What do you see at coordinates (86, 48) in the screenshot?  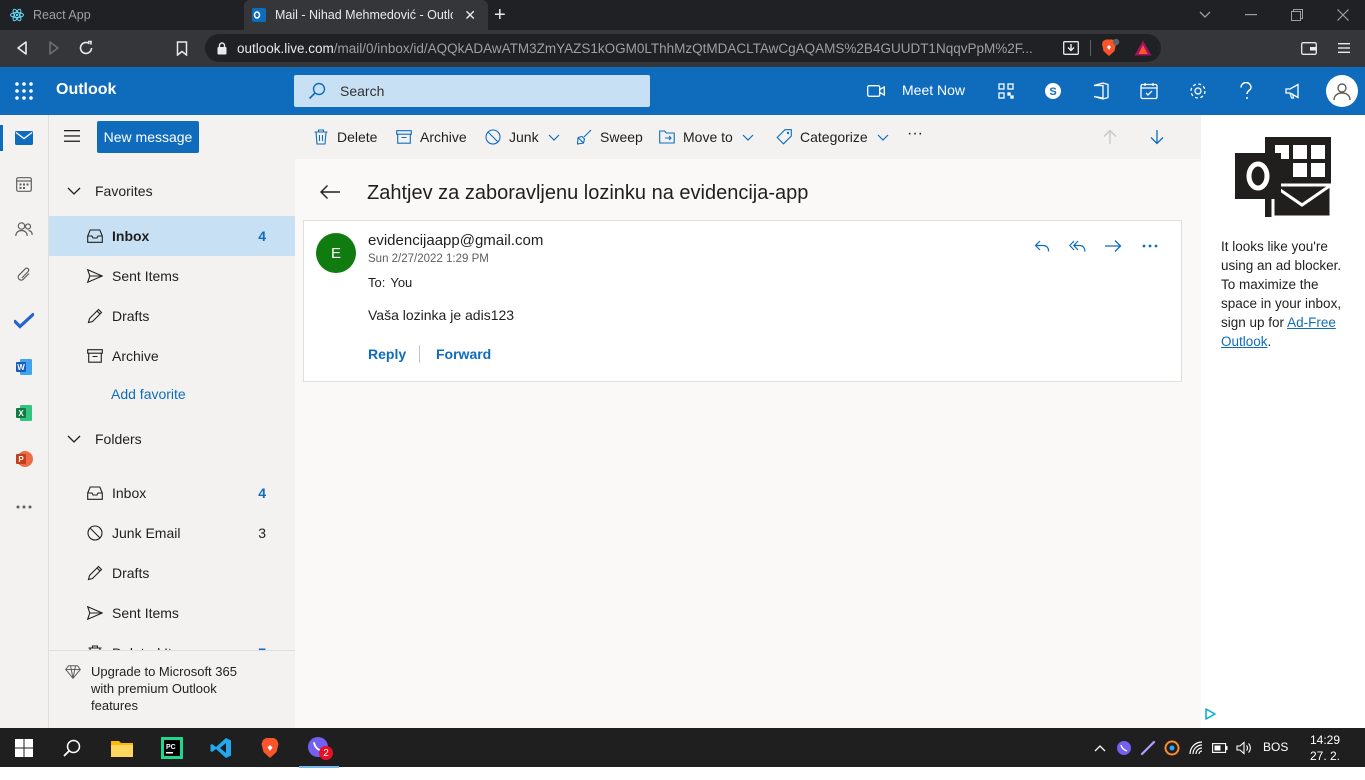 I see `reload-icon` at bounding box center [86, 48].